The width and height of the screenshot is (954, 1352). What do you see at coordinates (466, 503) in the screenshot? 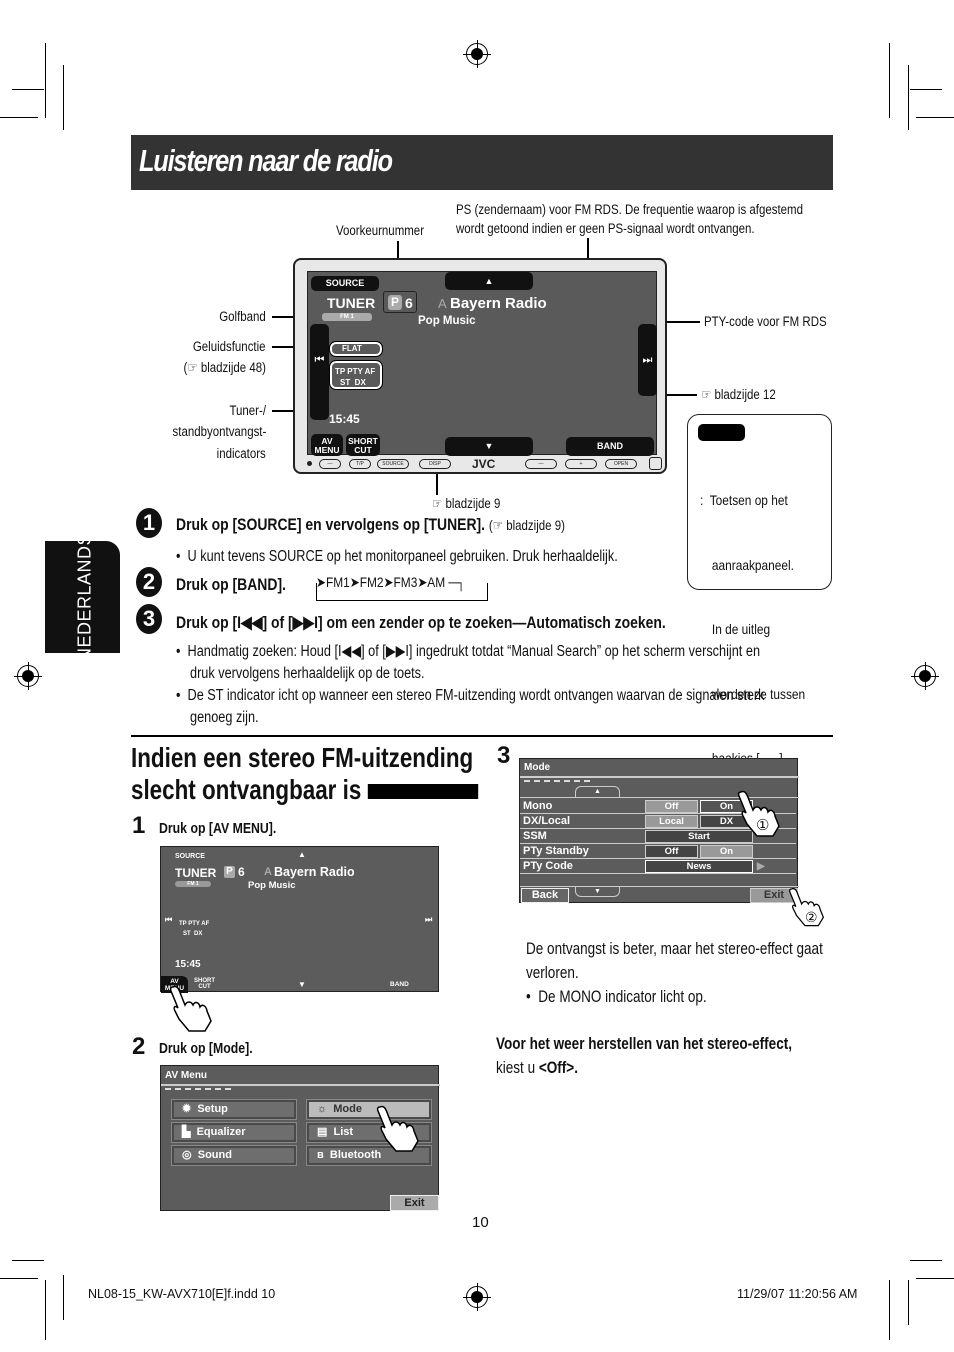
I see `label-page9: ☞ bladzijde 9` at bounding box center [466, 503].